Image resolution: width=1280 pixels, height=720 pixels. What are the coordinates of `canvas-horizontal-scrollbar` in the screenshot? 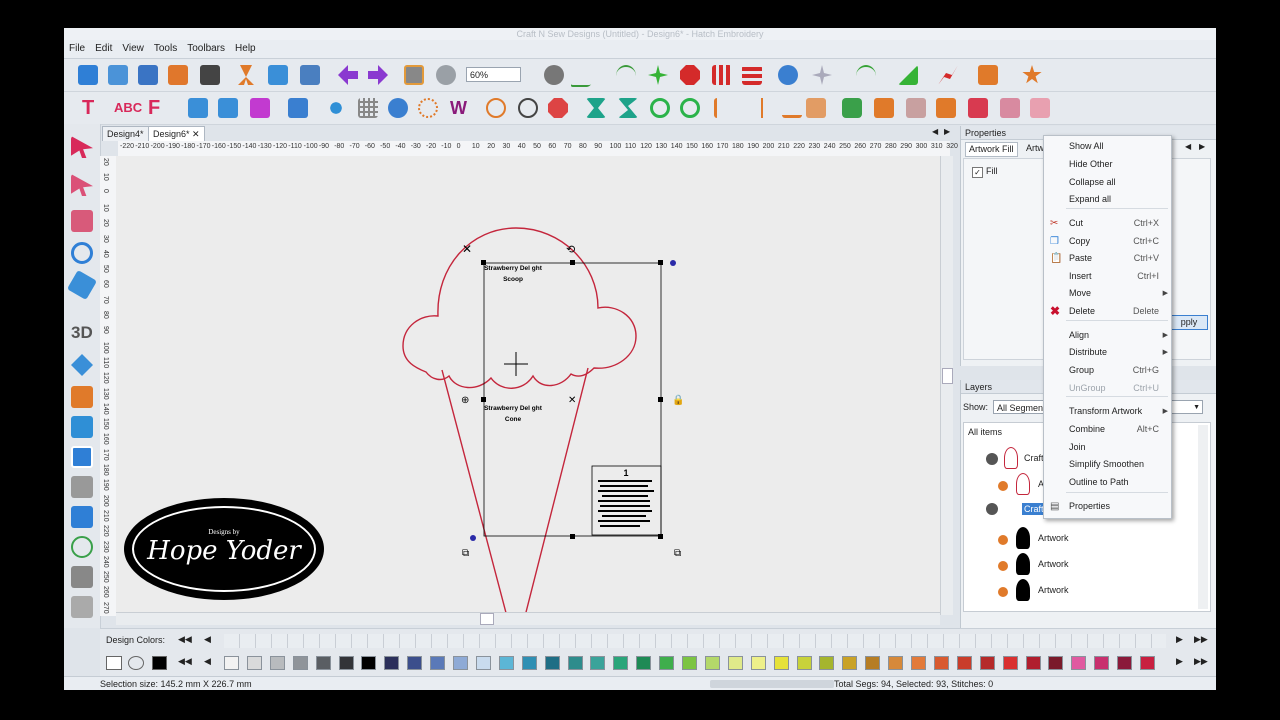 It's located at (528, 618).